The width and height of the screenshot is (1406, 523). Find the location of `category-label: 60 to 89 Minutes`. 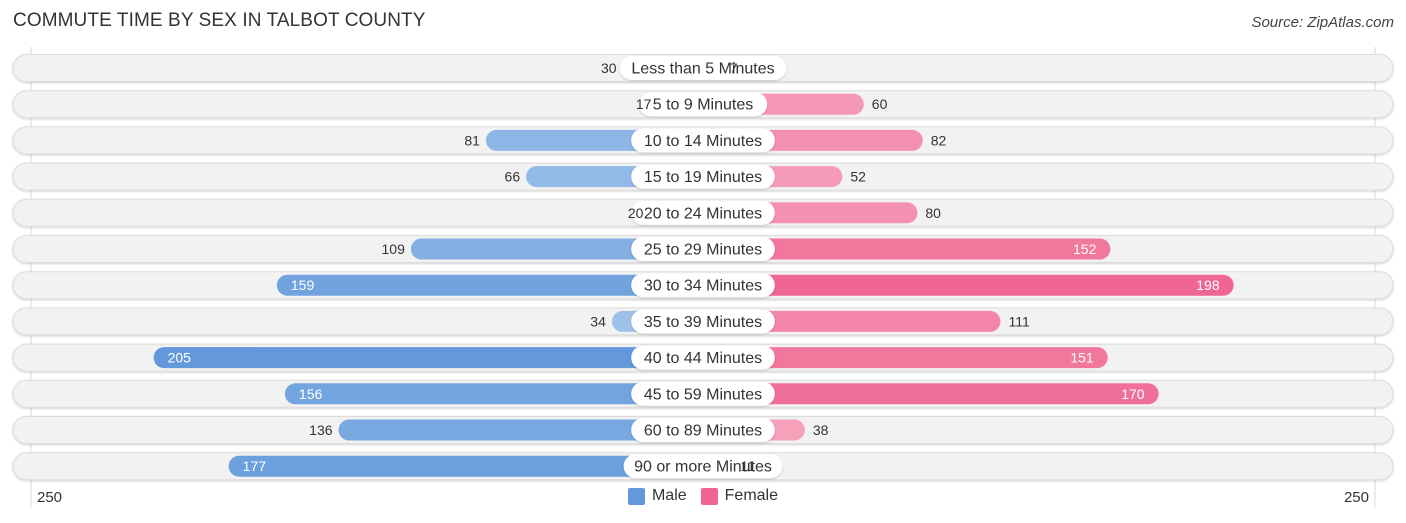

category-label: 60 to 89 Minutes is located at coordinates (703, 431).